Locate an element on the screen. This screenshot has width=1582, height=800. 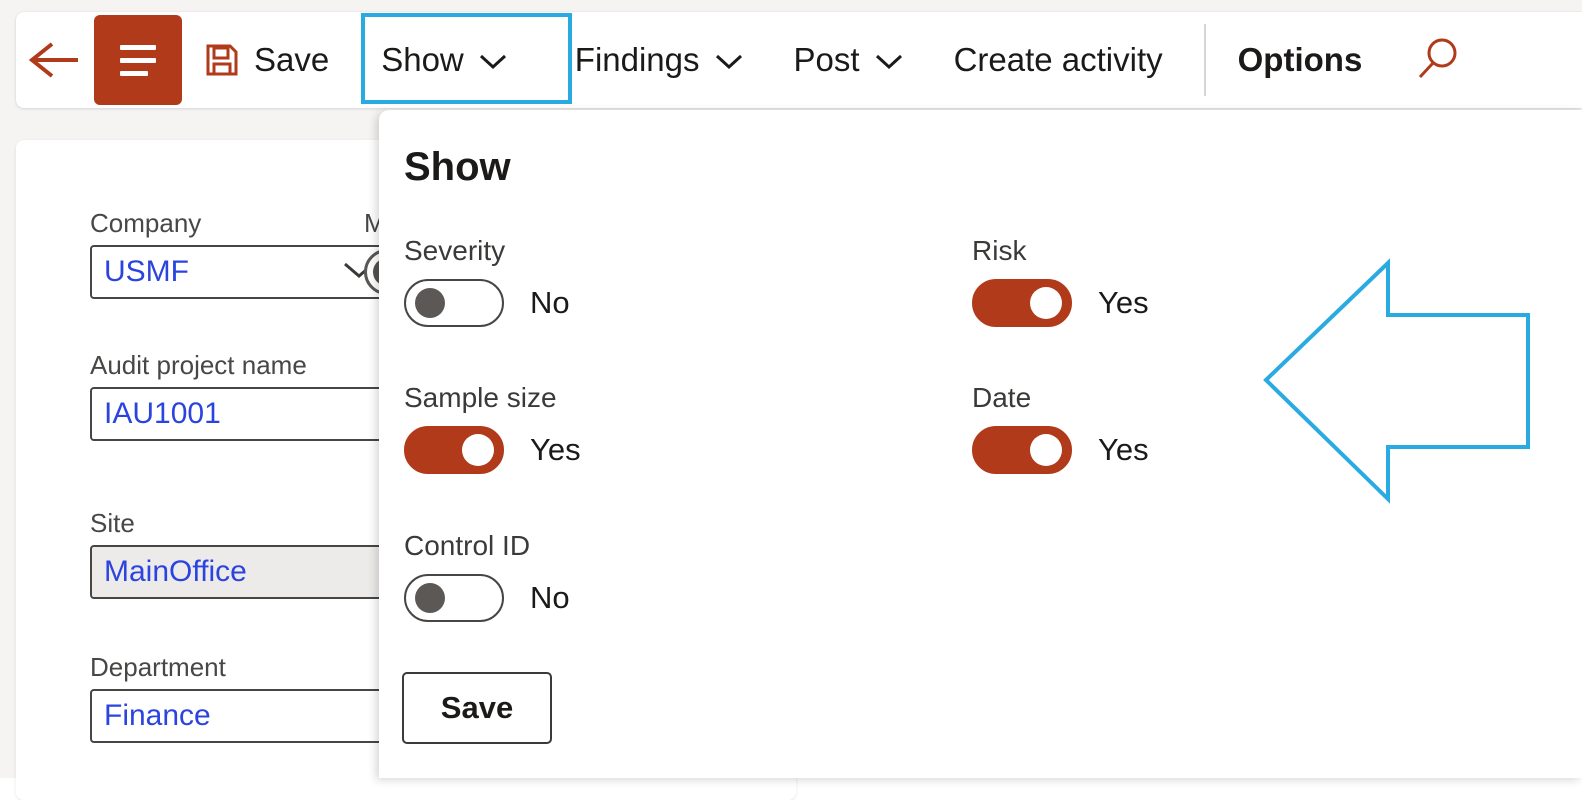
search-icon is located at coordinates (1438, 58).